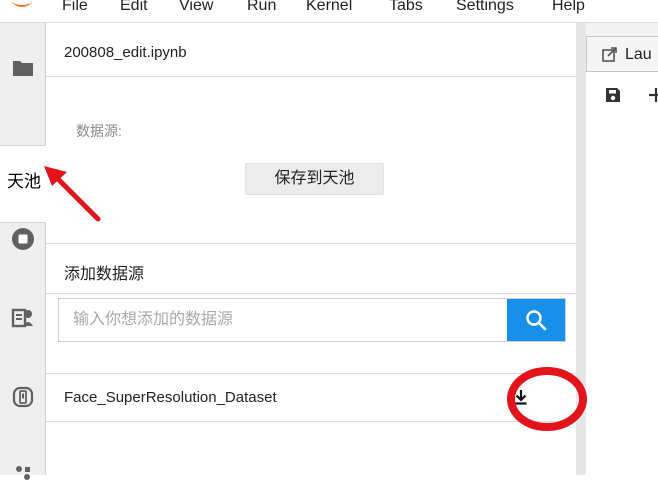 The height and width of the screenshot is (491, 658). What do you see at coordinates (613, 95) in the screenshot?
I see `save-icon` at bounding box center [613, 95].